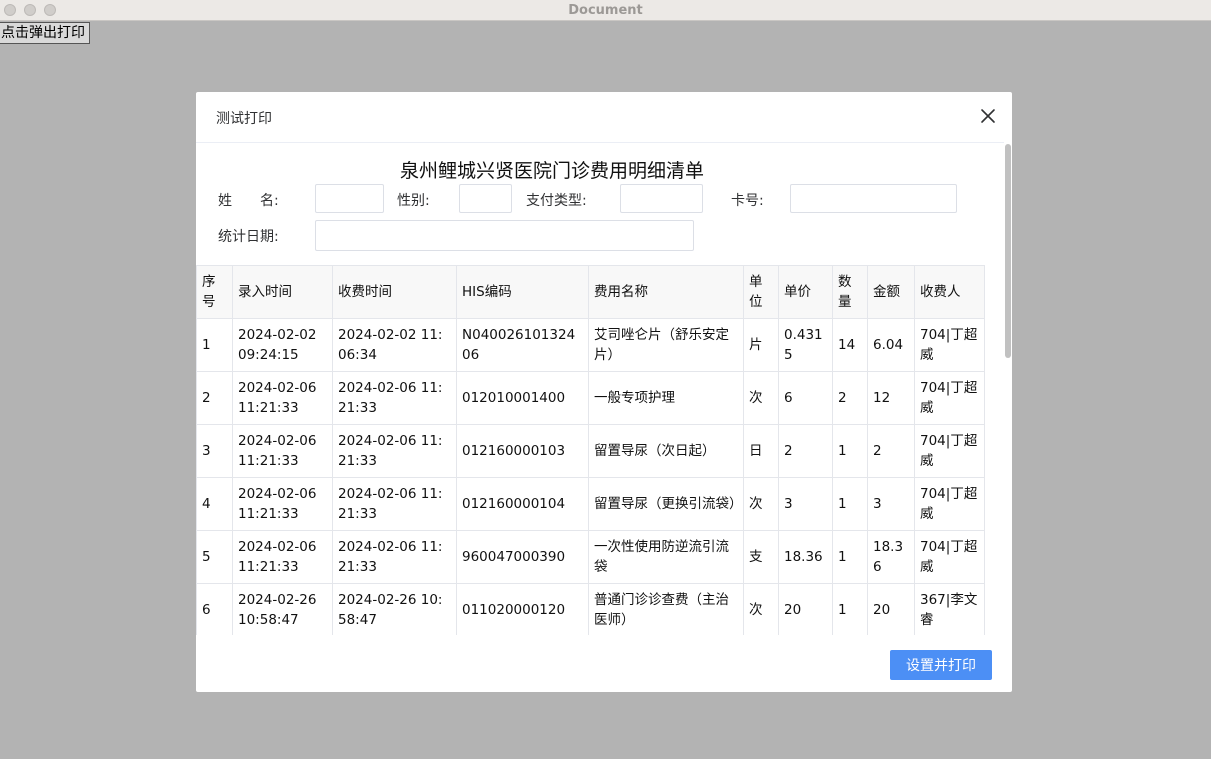 Image resolution: width=1211 pixels, height=759 pixels. I want to click on vertical-scrollbar, so click(1008, 388).